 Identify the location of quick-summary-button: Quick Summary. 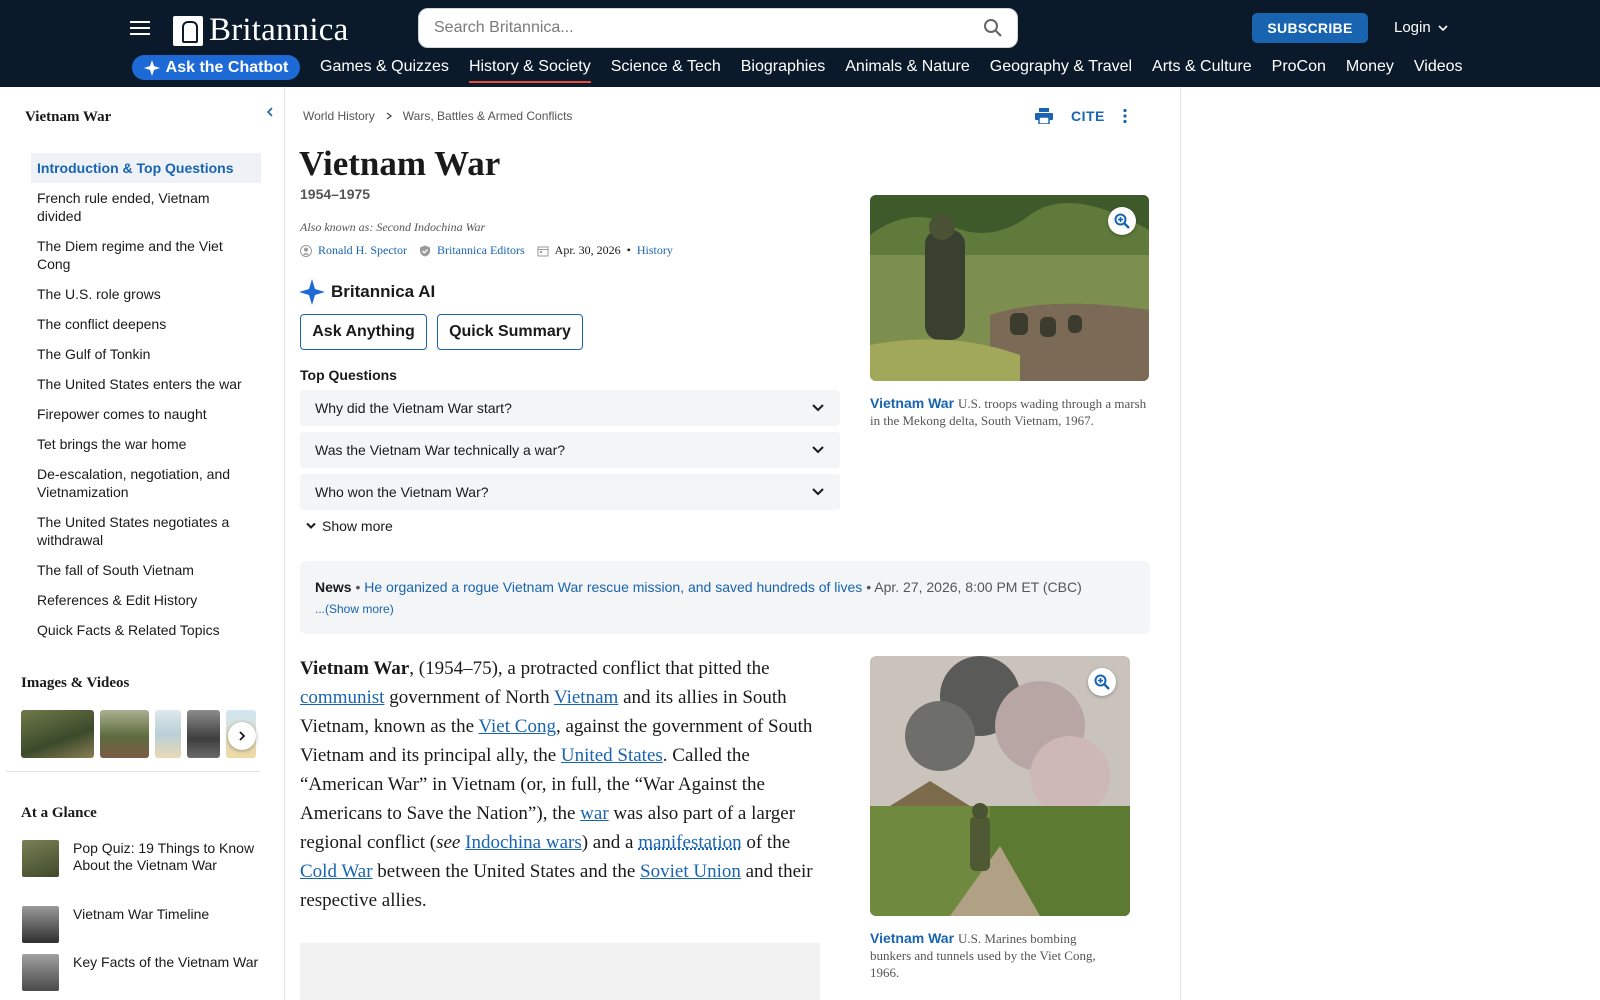
(510, 332).